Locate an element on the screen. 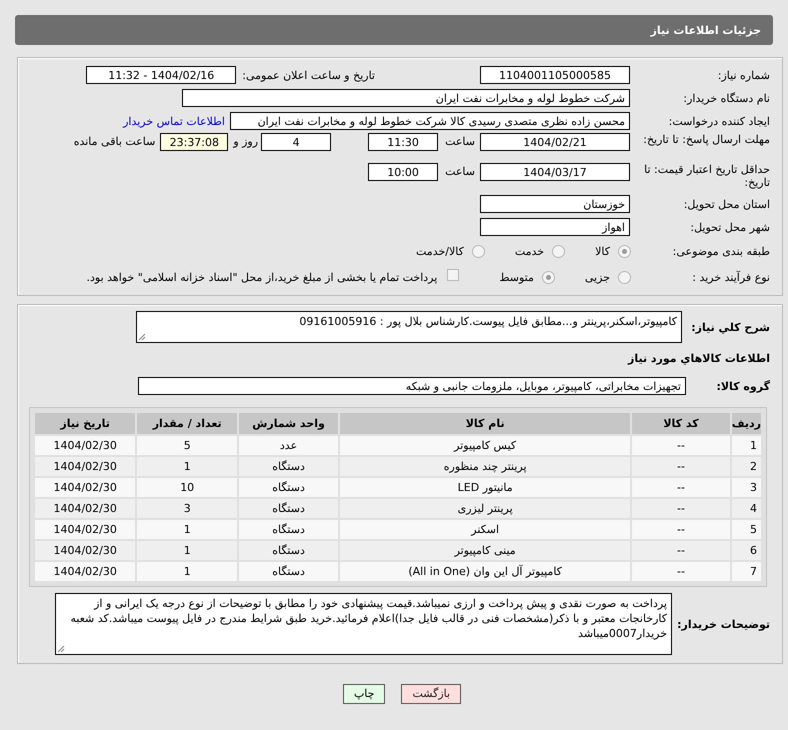 The height and width of the screenshot is (730, 788). table-cell: عدد is located at coordinates (288, 445).